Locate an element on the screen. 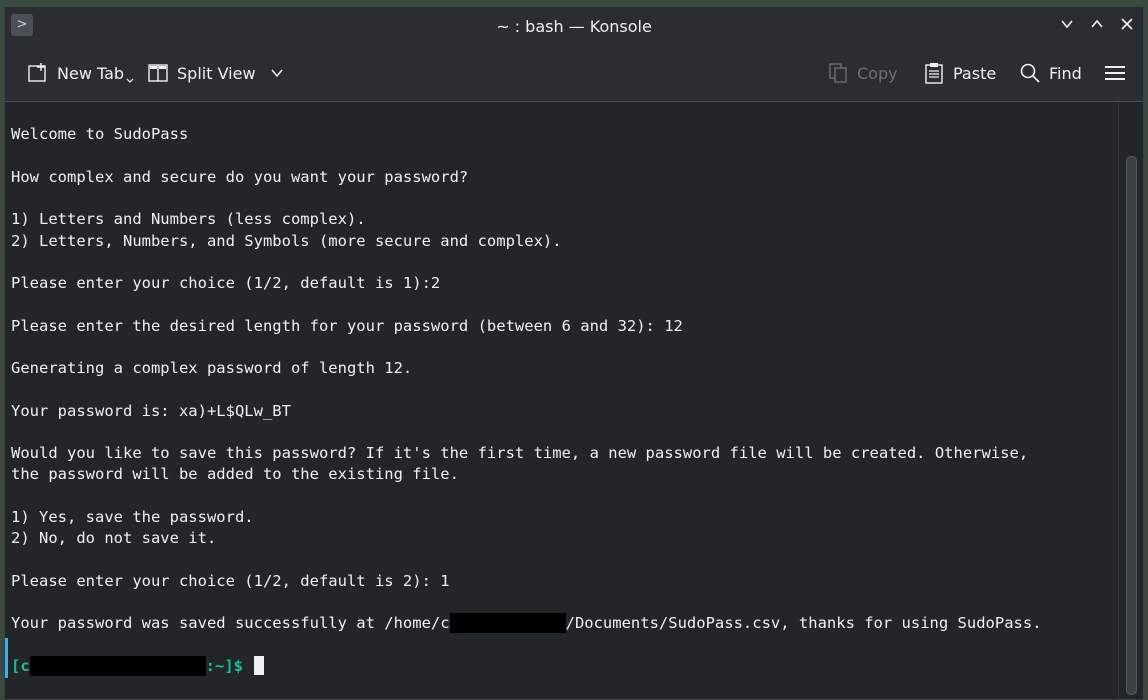 Image resolution: width=1148 pixels, height=700 pixels. find-button: Find is located at coordinates (1050, 73).